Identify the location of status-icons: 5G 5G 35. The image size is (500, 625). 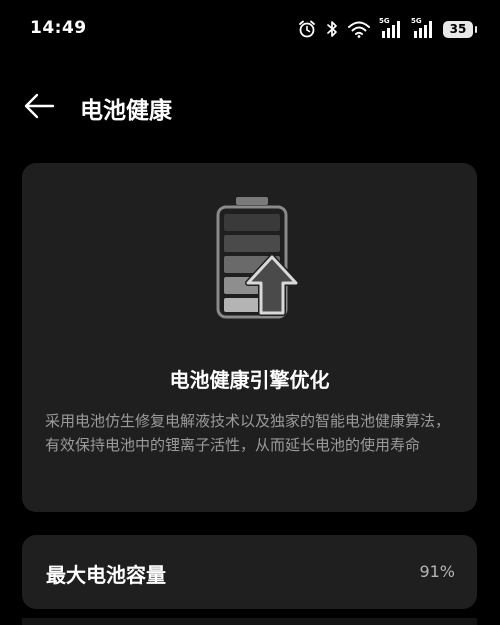
(387, 29).